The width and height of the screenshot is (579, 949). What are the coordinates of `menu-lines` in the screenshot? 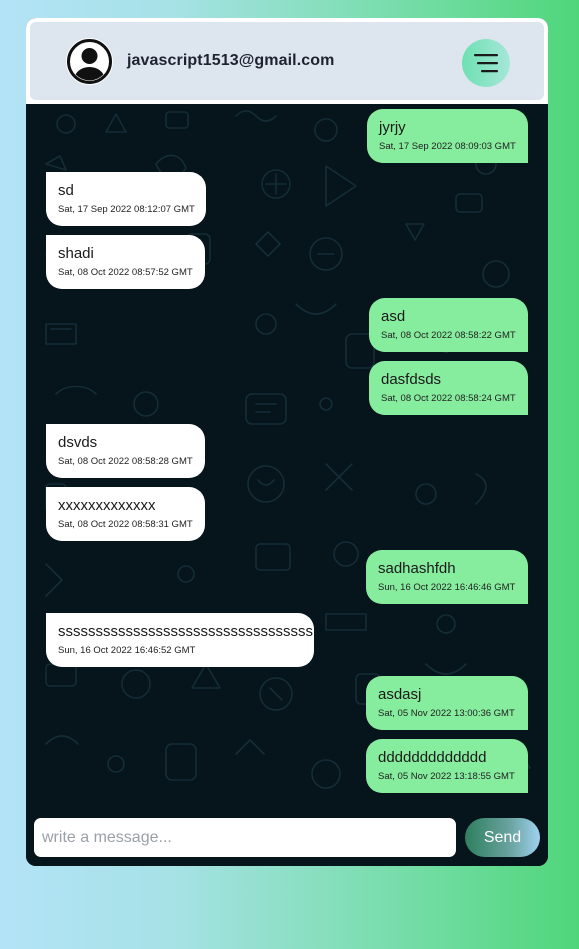 It's located at (486, 63).